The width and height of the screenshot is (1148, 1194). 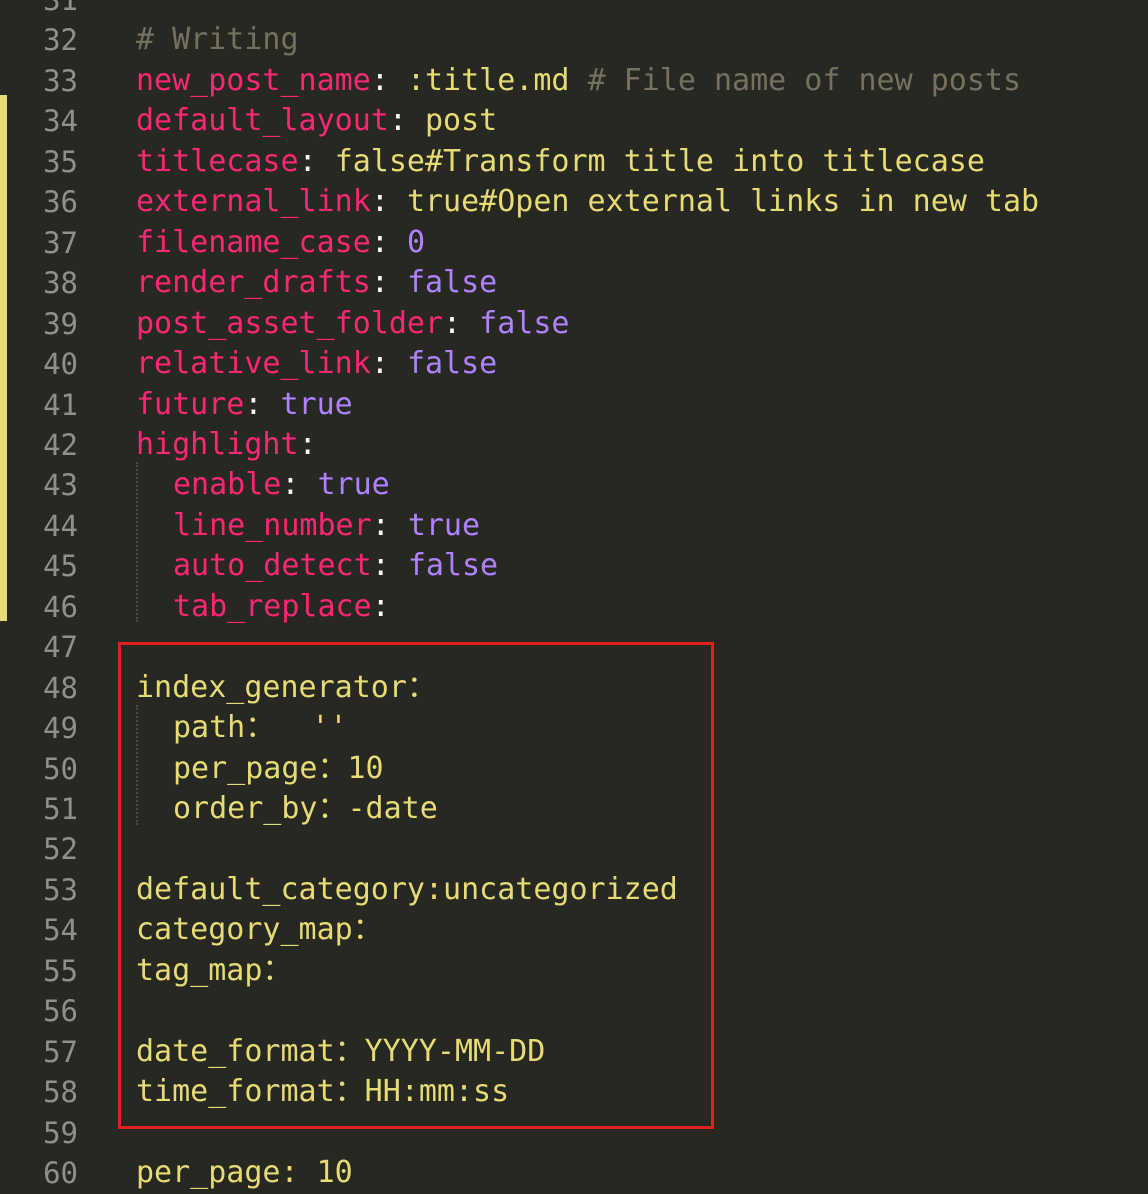 What do you see at coordinates (217, 444) in the screenshot?
I see `code-token: highlight` at bounding box center [217, 444].